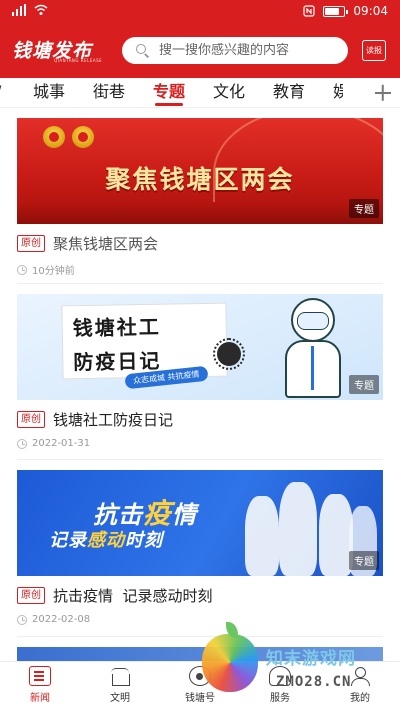 Image resolution: width=400 pixels, height=711 pixels. I want to click on search-icon, so click(142, 50).